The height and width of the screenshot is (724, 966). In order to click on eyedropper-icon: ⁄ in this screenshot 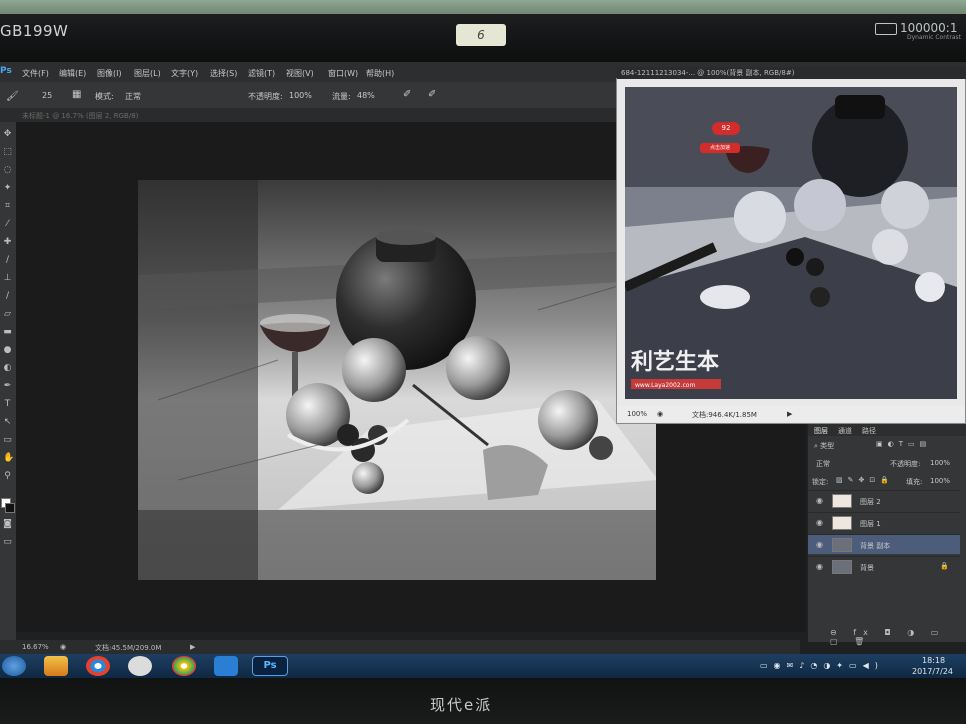, I will do `click(7, 224)`.